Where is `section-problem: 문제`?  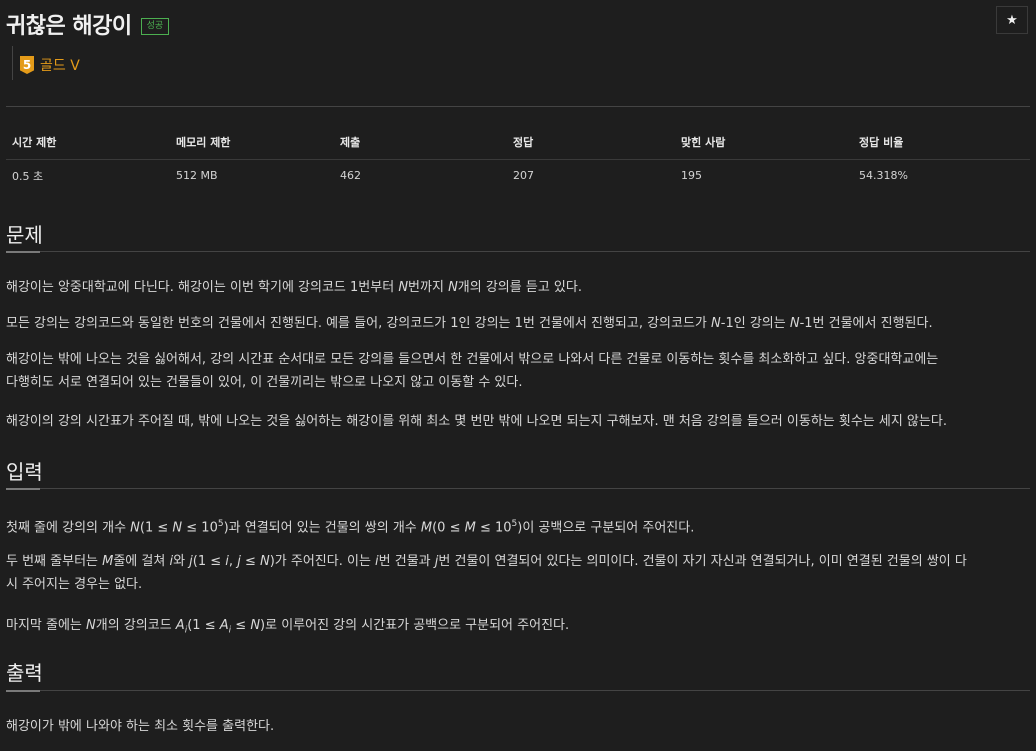 section-problem: 문제 is located at coordinates (24, 233).